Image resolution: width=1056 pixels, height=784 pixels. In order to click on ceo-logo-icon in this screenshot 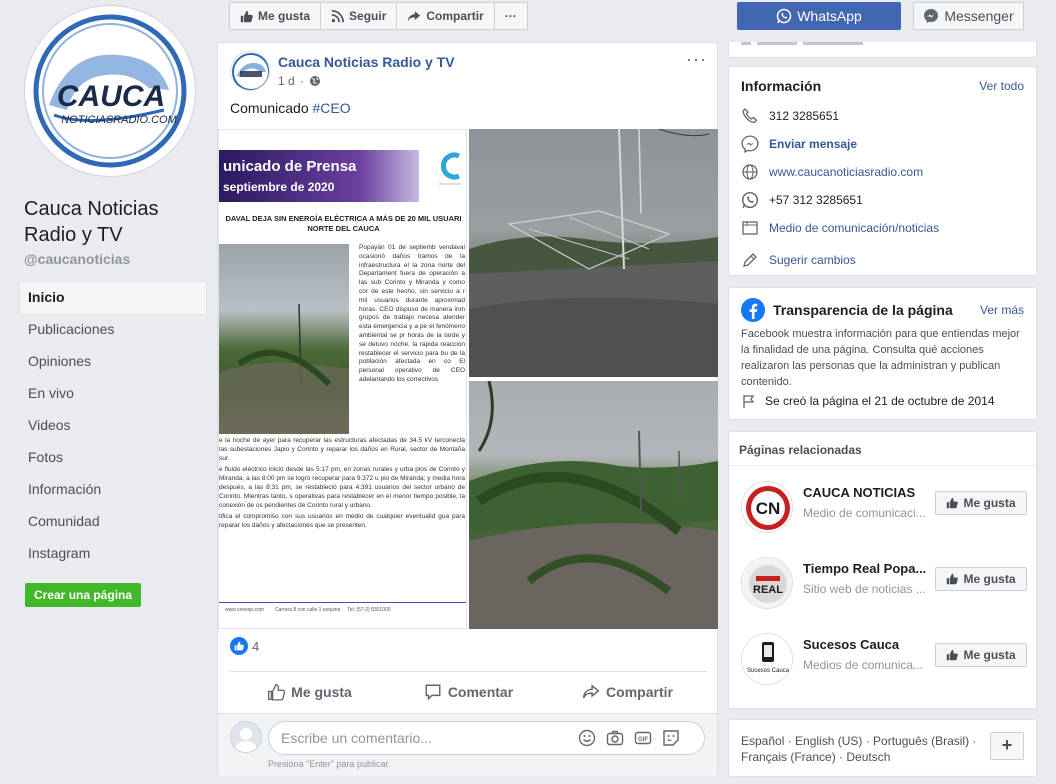, I will do `click(450, 170)`.